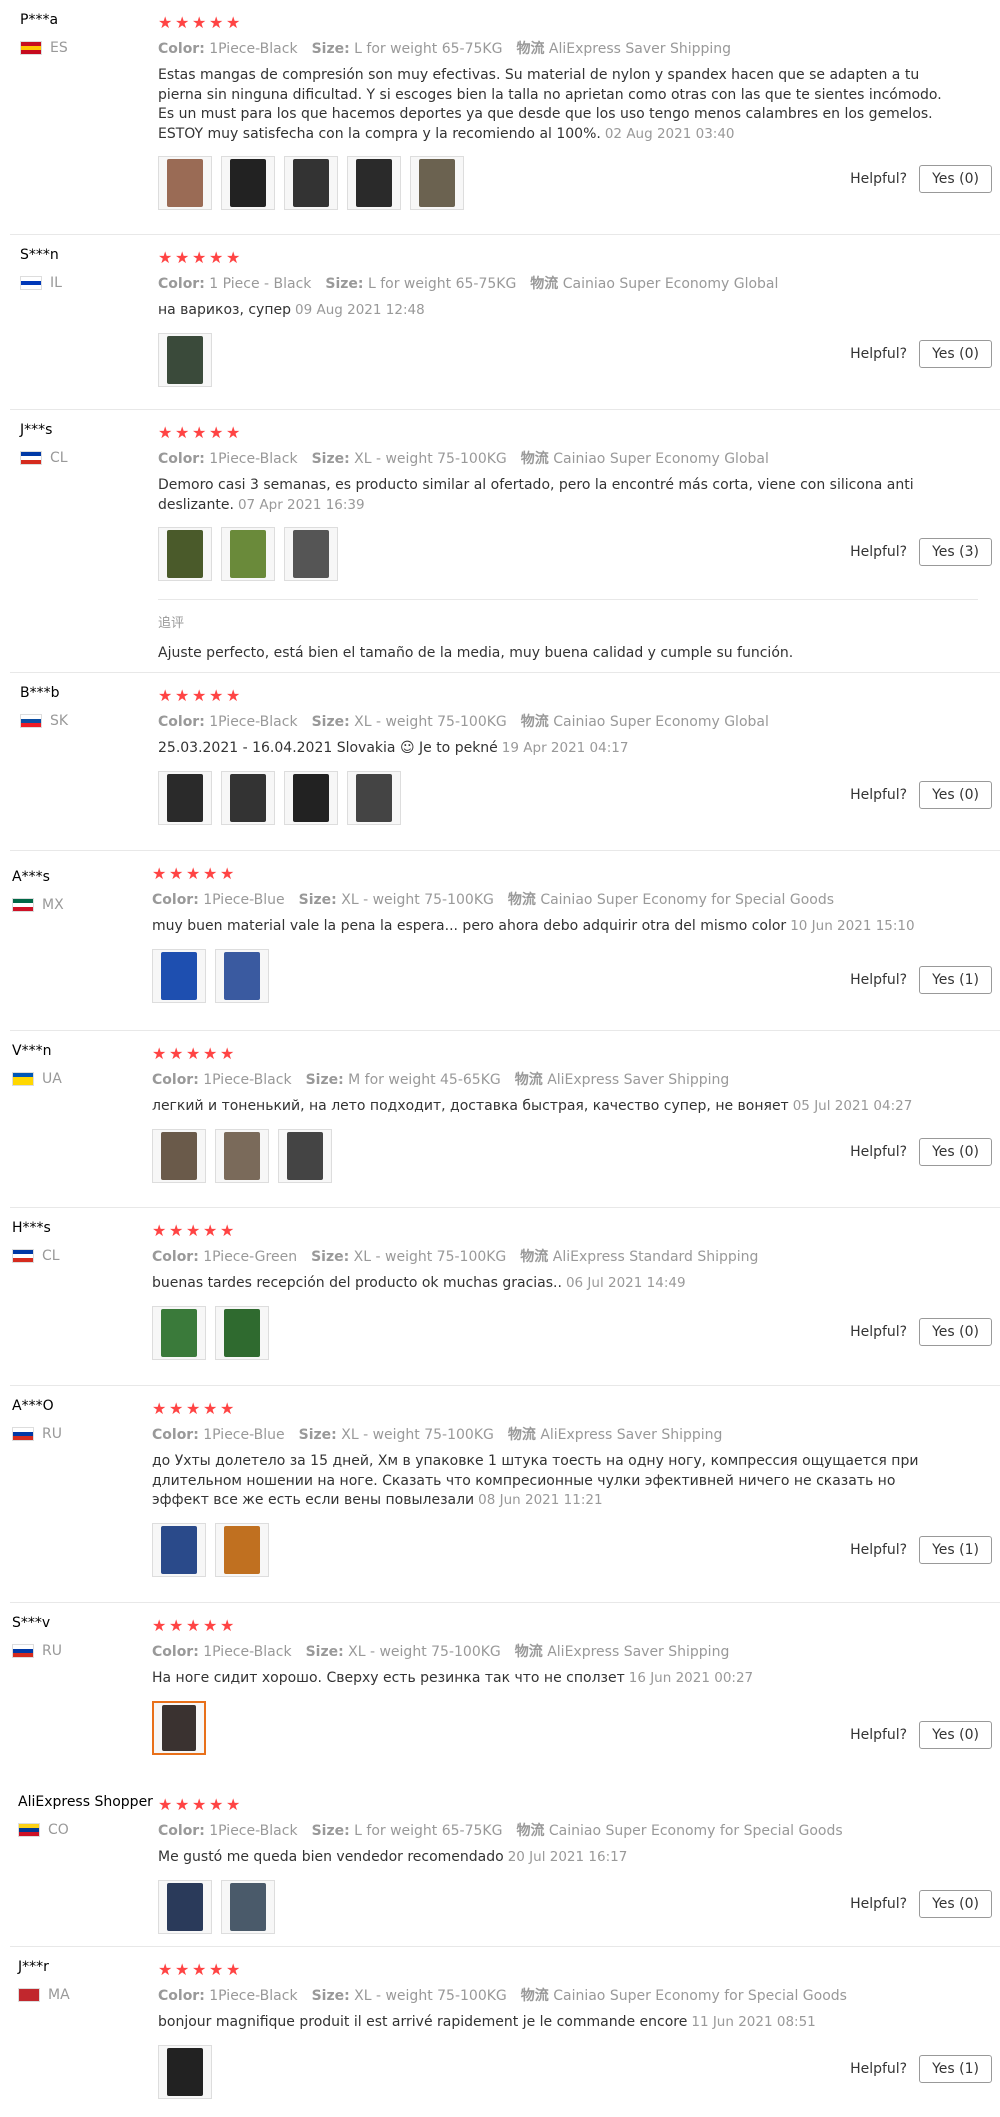 The image size is (1000, 2117). I want to click on review-date: 05 Jul 2021 04:27, so click(852, 1106).